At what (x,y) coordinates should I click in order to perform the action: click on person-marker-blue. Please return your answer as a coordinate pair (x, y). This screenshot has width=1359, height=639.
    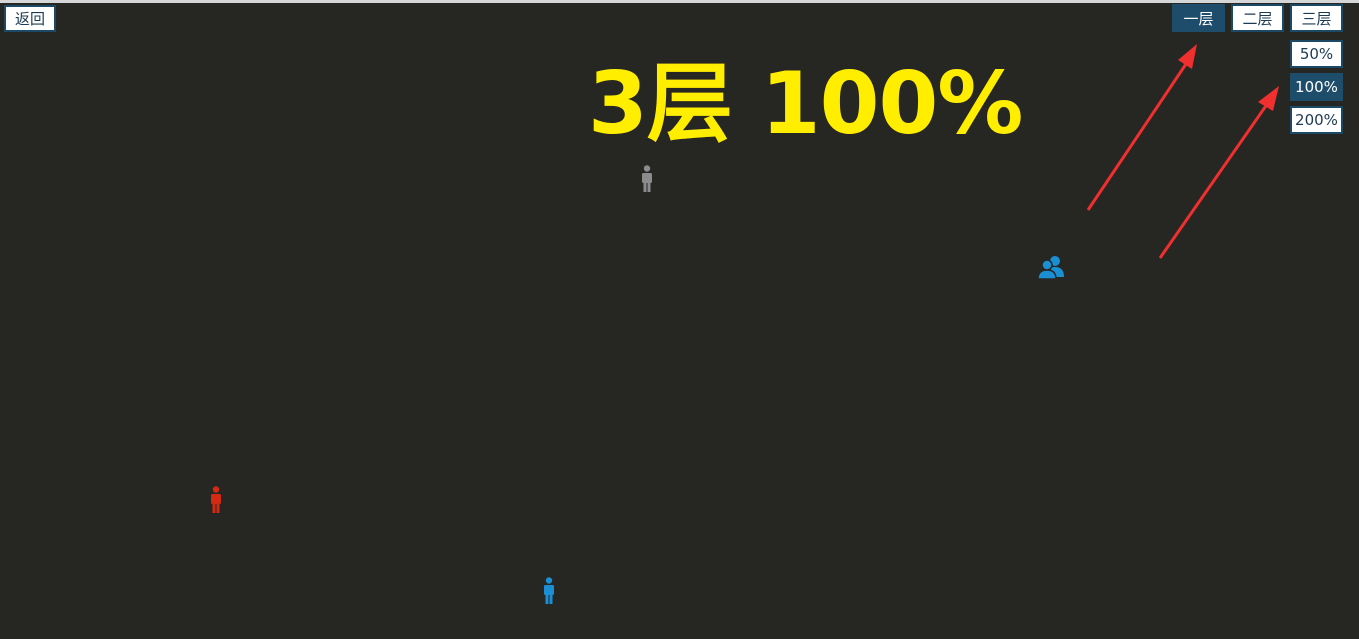
    Looking at the image, I should click on (549, 591).